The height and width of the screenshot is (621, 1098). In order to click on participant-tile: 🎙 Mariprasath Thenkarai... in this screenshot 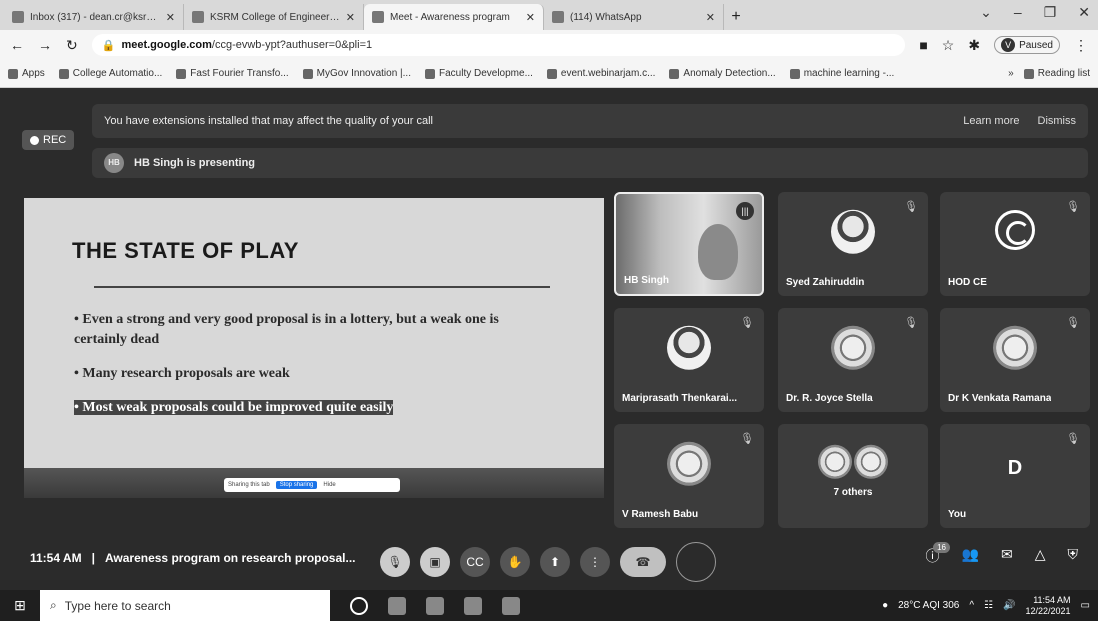, I will do `click(689, 360)`.